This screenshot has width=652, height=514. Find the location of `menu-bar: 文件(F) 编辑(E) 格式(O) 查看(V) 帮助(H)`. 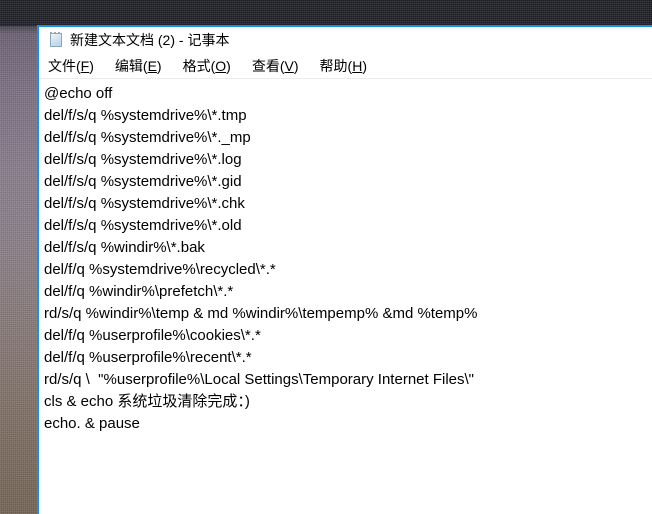

menu-bar: 文件(F) 编辑(E) 格式(O) 查看(V) 帮助(H) is located at coordinates (345, 65).